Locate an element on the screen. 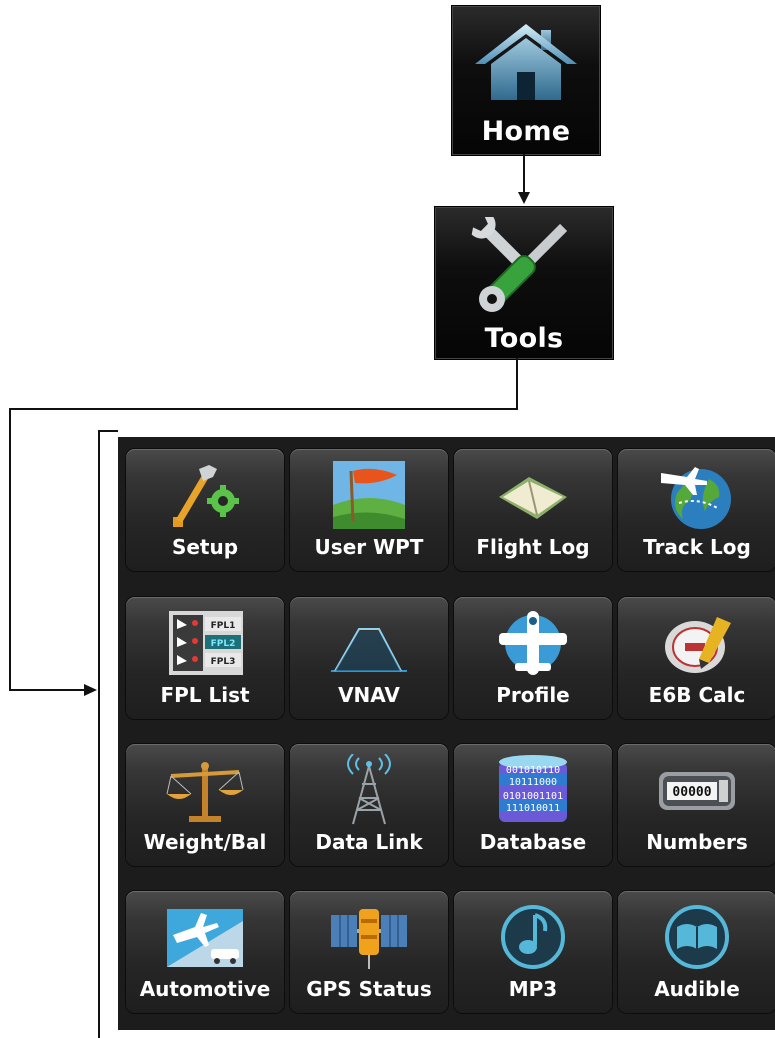 The image size is (775, 1038). tile-label: Automotive is located at coordinates (205, 989).